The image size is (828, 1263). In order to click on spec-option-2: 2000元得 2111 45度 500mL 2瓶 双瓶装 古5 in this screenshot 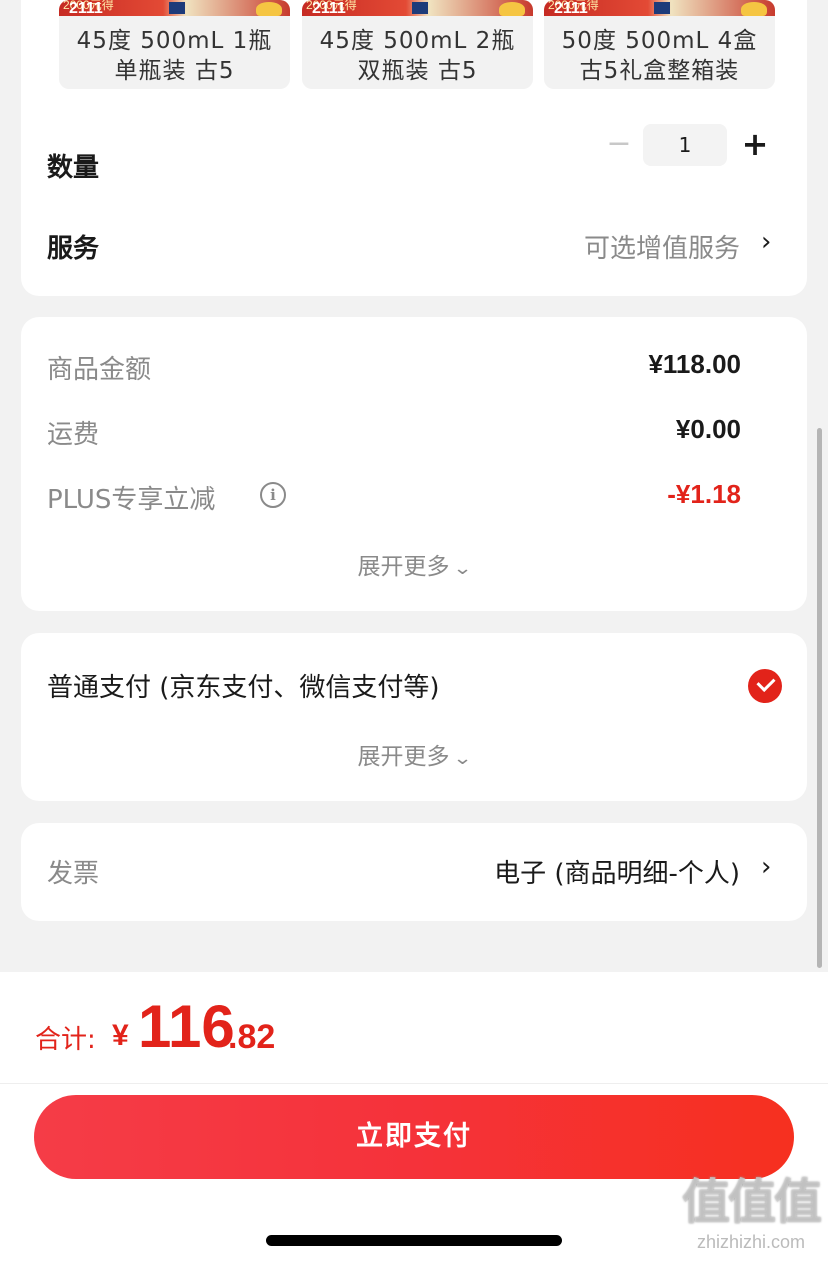, I will do `click(417, 44)`.